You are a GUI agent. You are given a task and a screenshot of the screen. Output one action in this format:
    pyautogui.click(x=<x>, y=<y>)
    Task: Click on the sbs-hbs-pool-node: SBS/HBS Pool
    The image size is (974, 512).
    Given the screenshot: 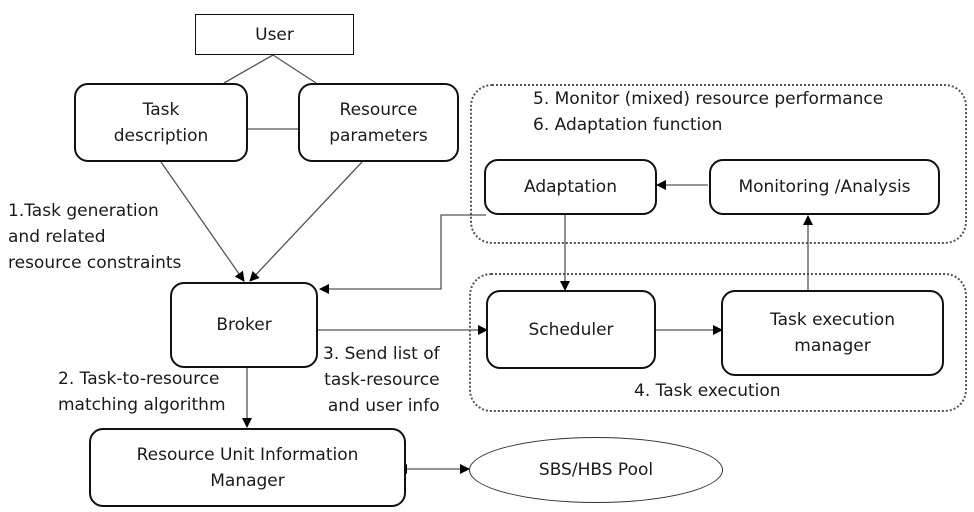 What is the action you would take?
    pyautogui.click(x=596, y=470)
    